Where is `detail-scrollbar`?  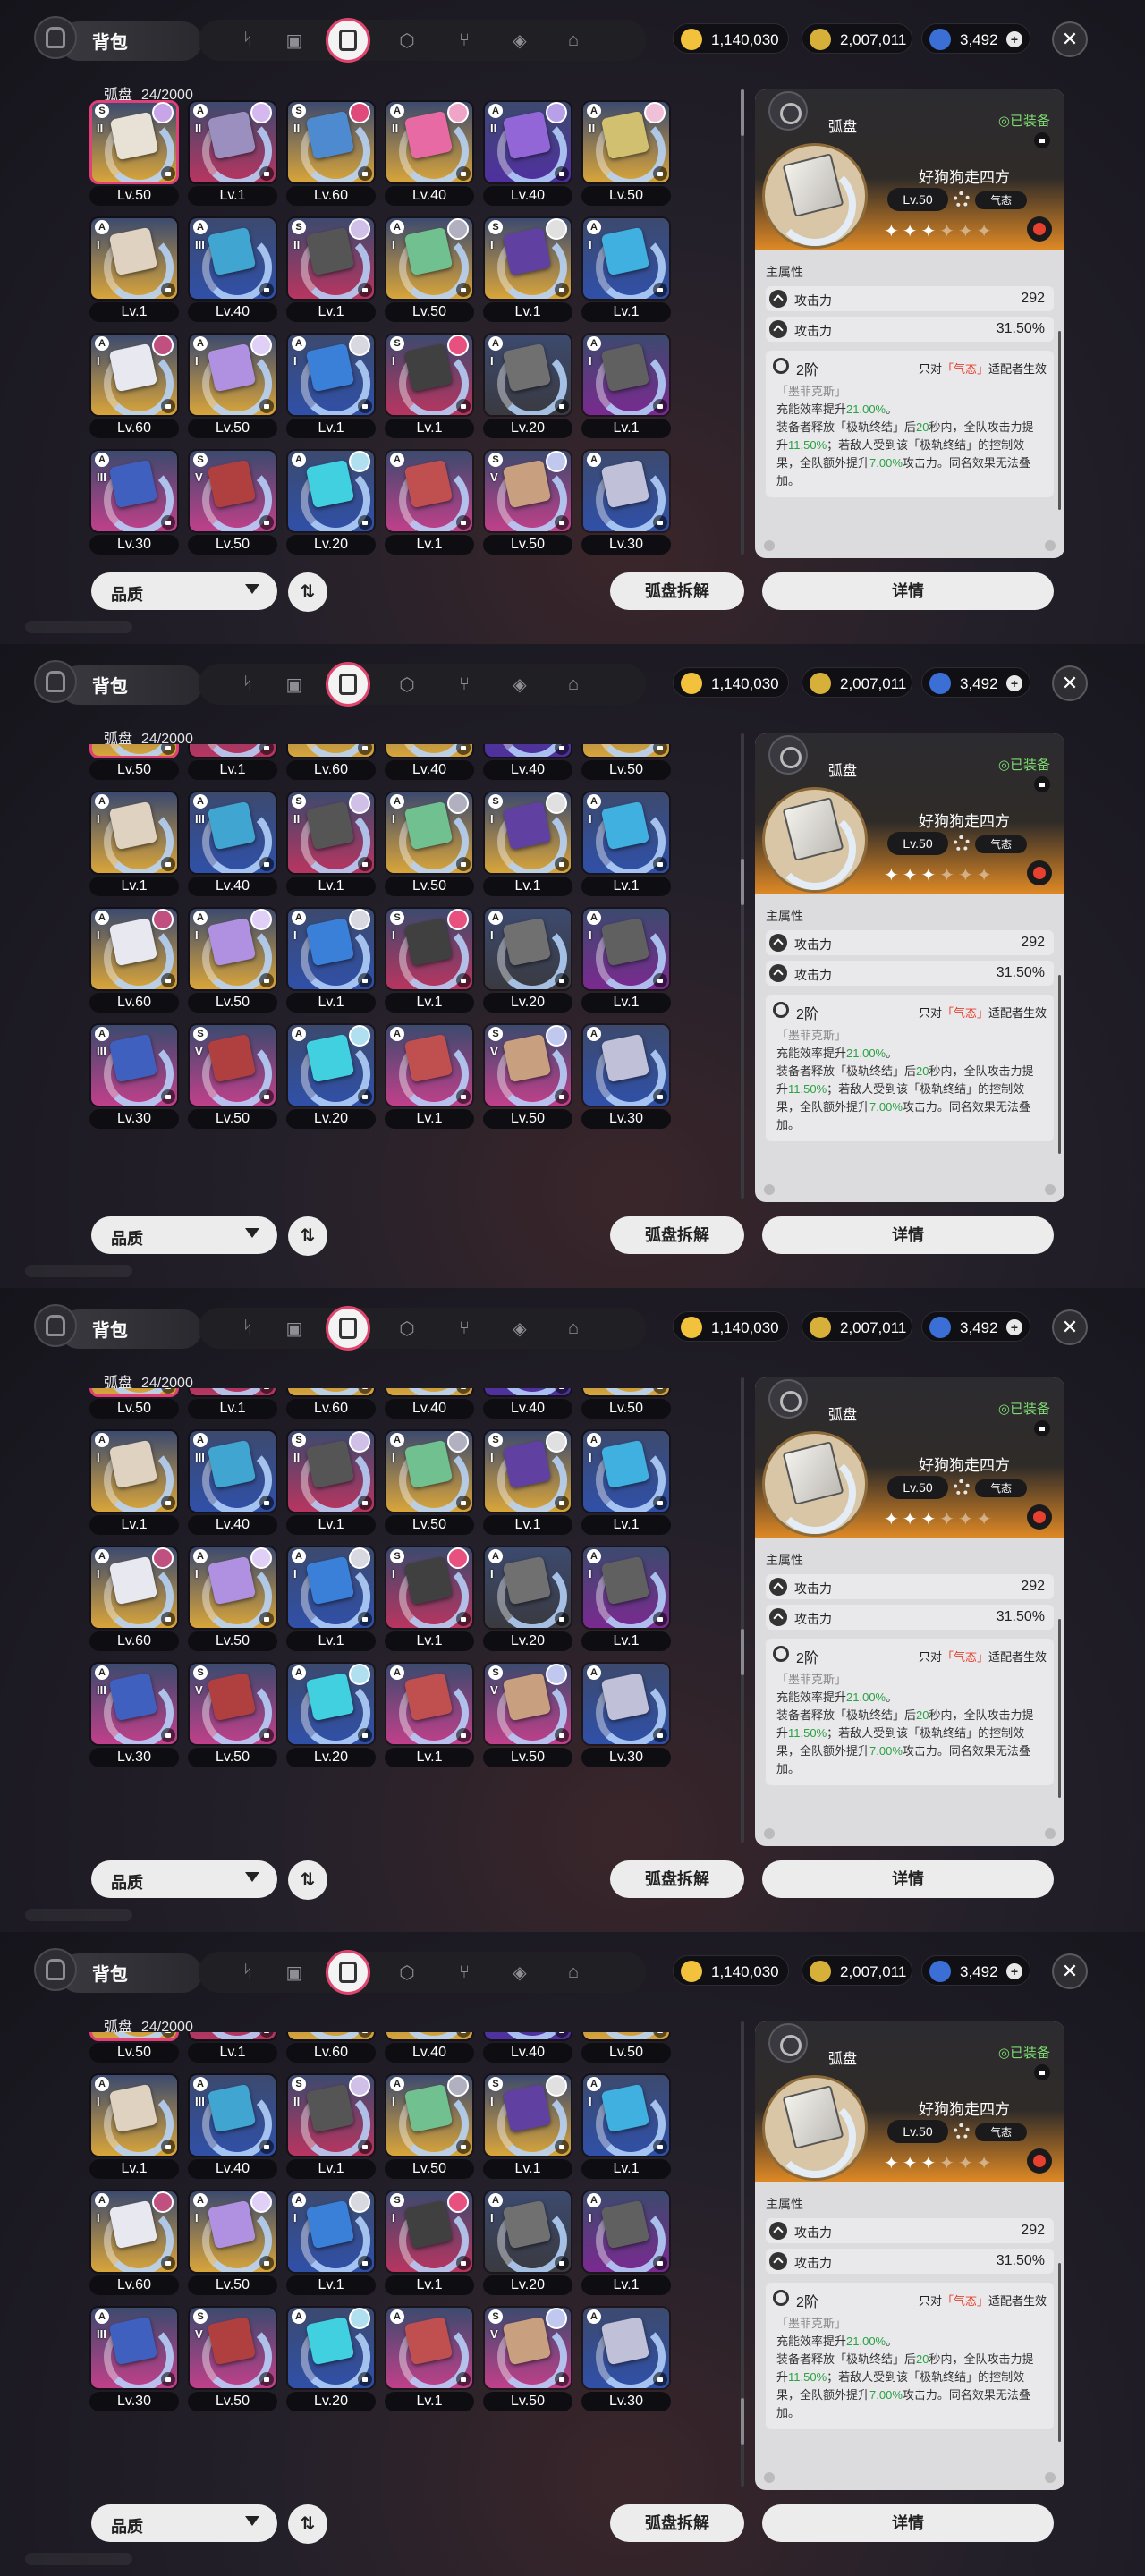
detail-scrollbar is located at coordinates (1059, 1064).